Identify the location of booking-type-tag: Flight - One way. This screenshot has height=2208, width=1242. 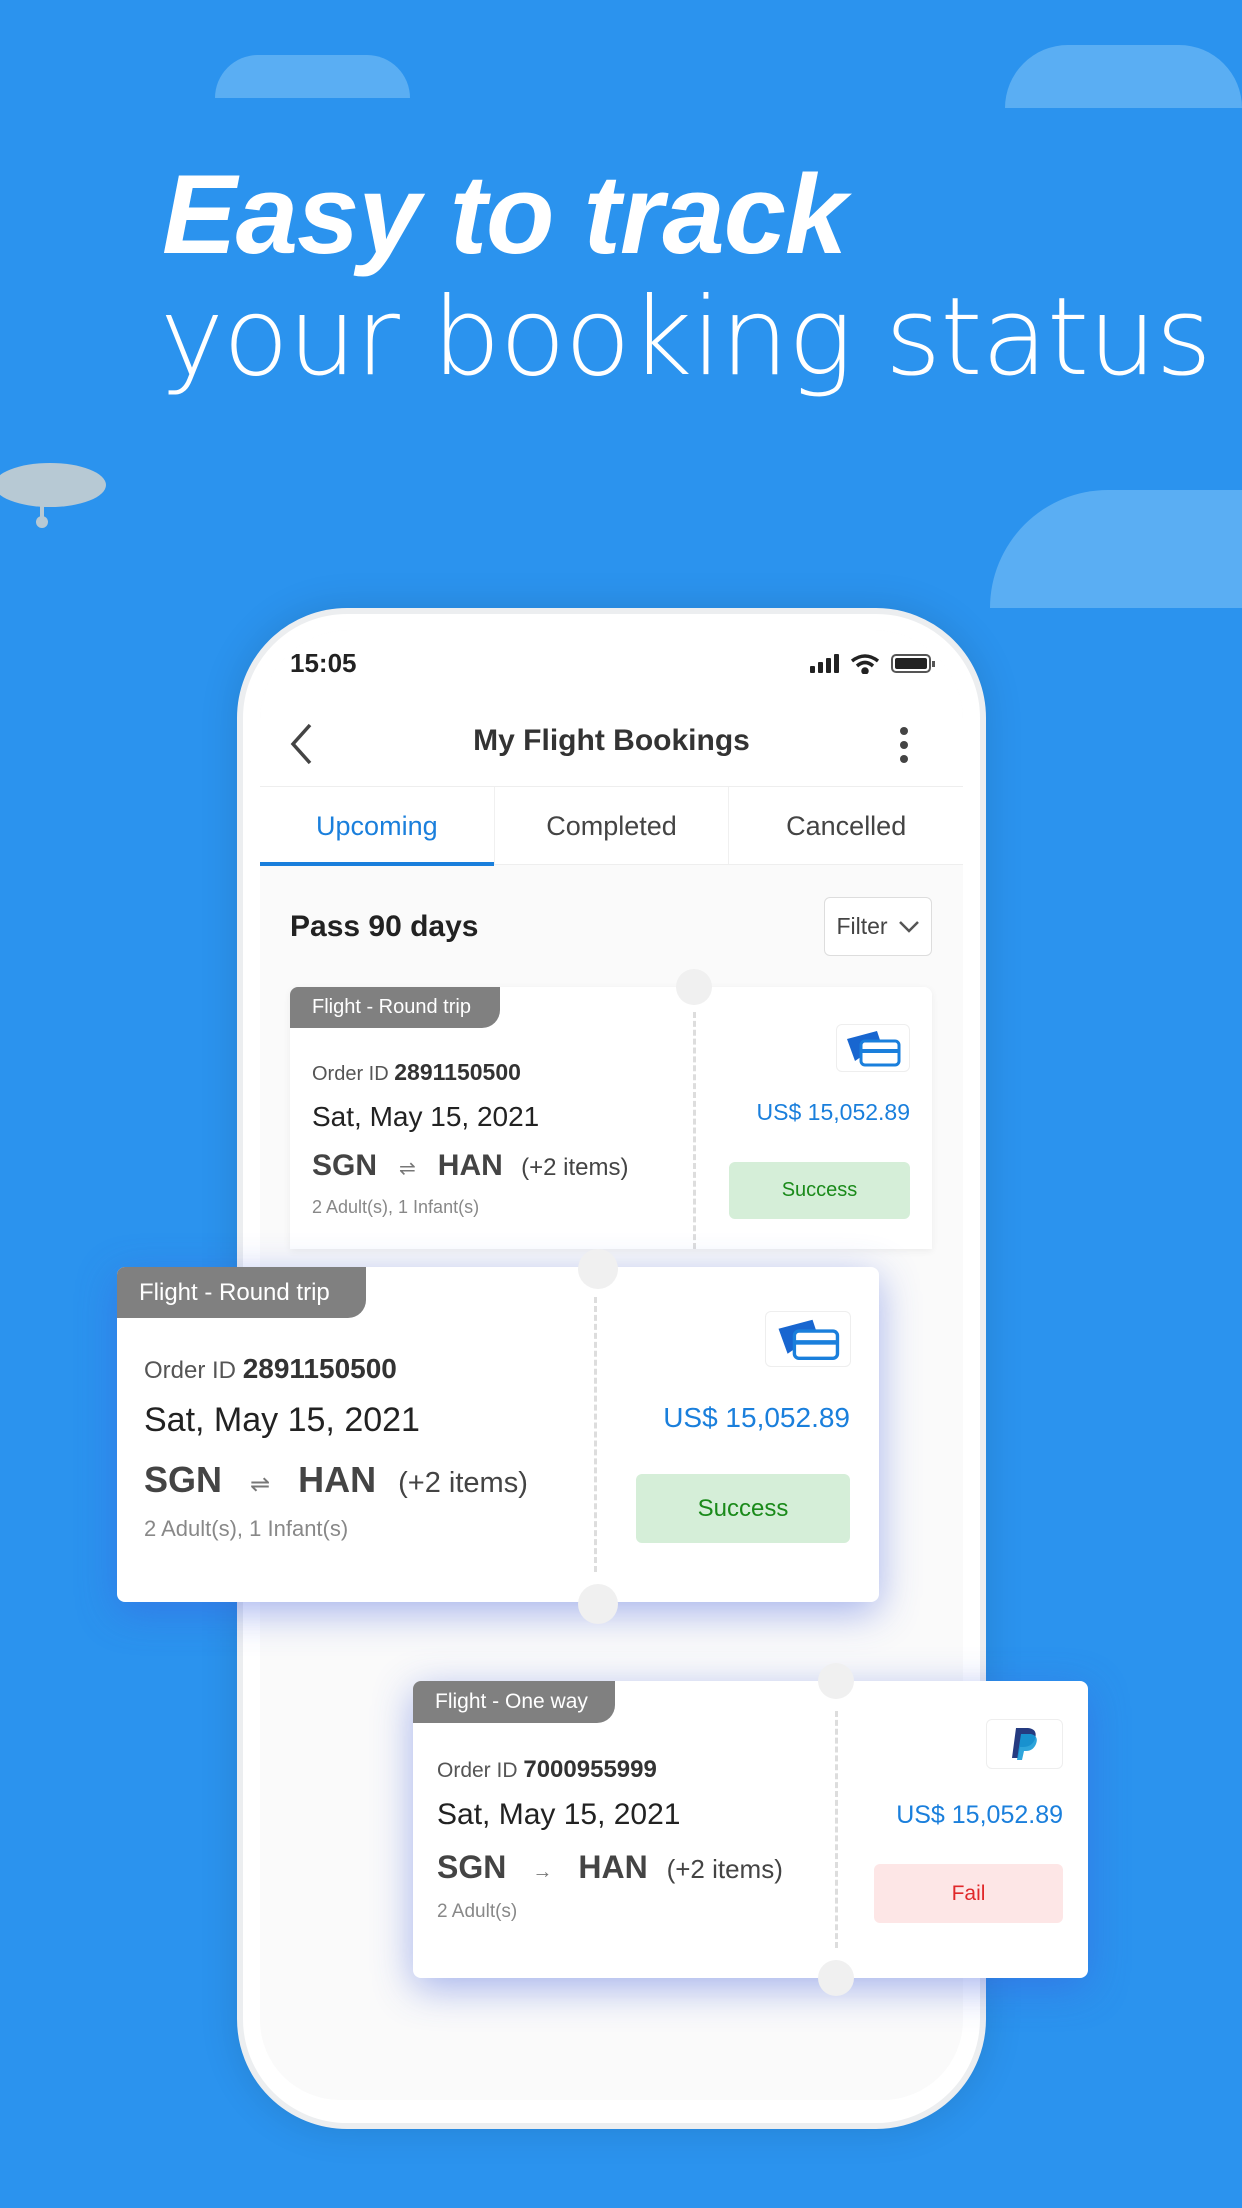
(514, 1702).